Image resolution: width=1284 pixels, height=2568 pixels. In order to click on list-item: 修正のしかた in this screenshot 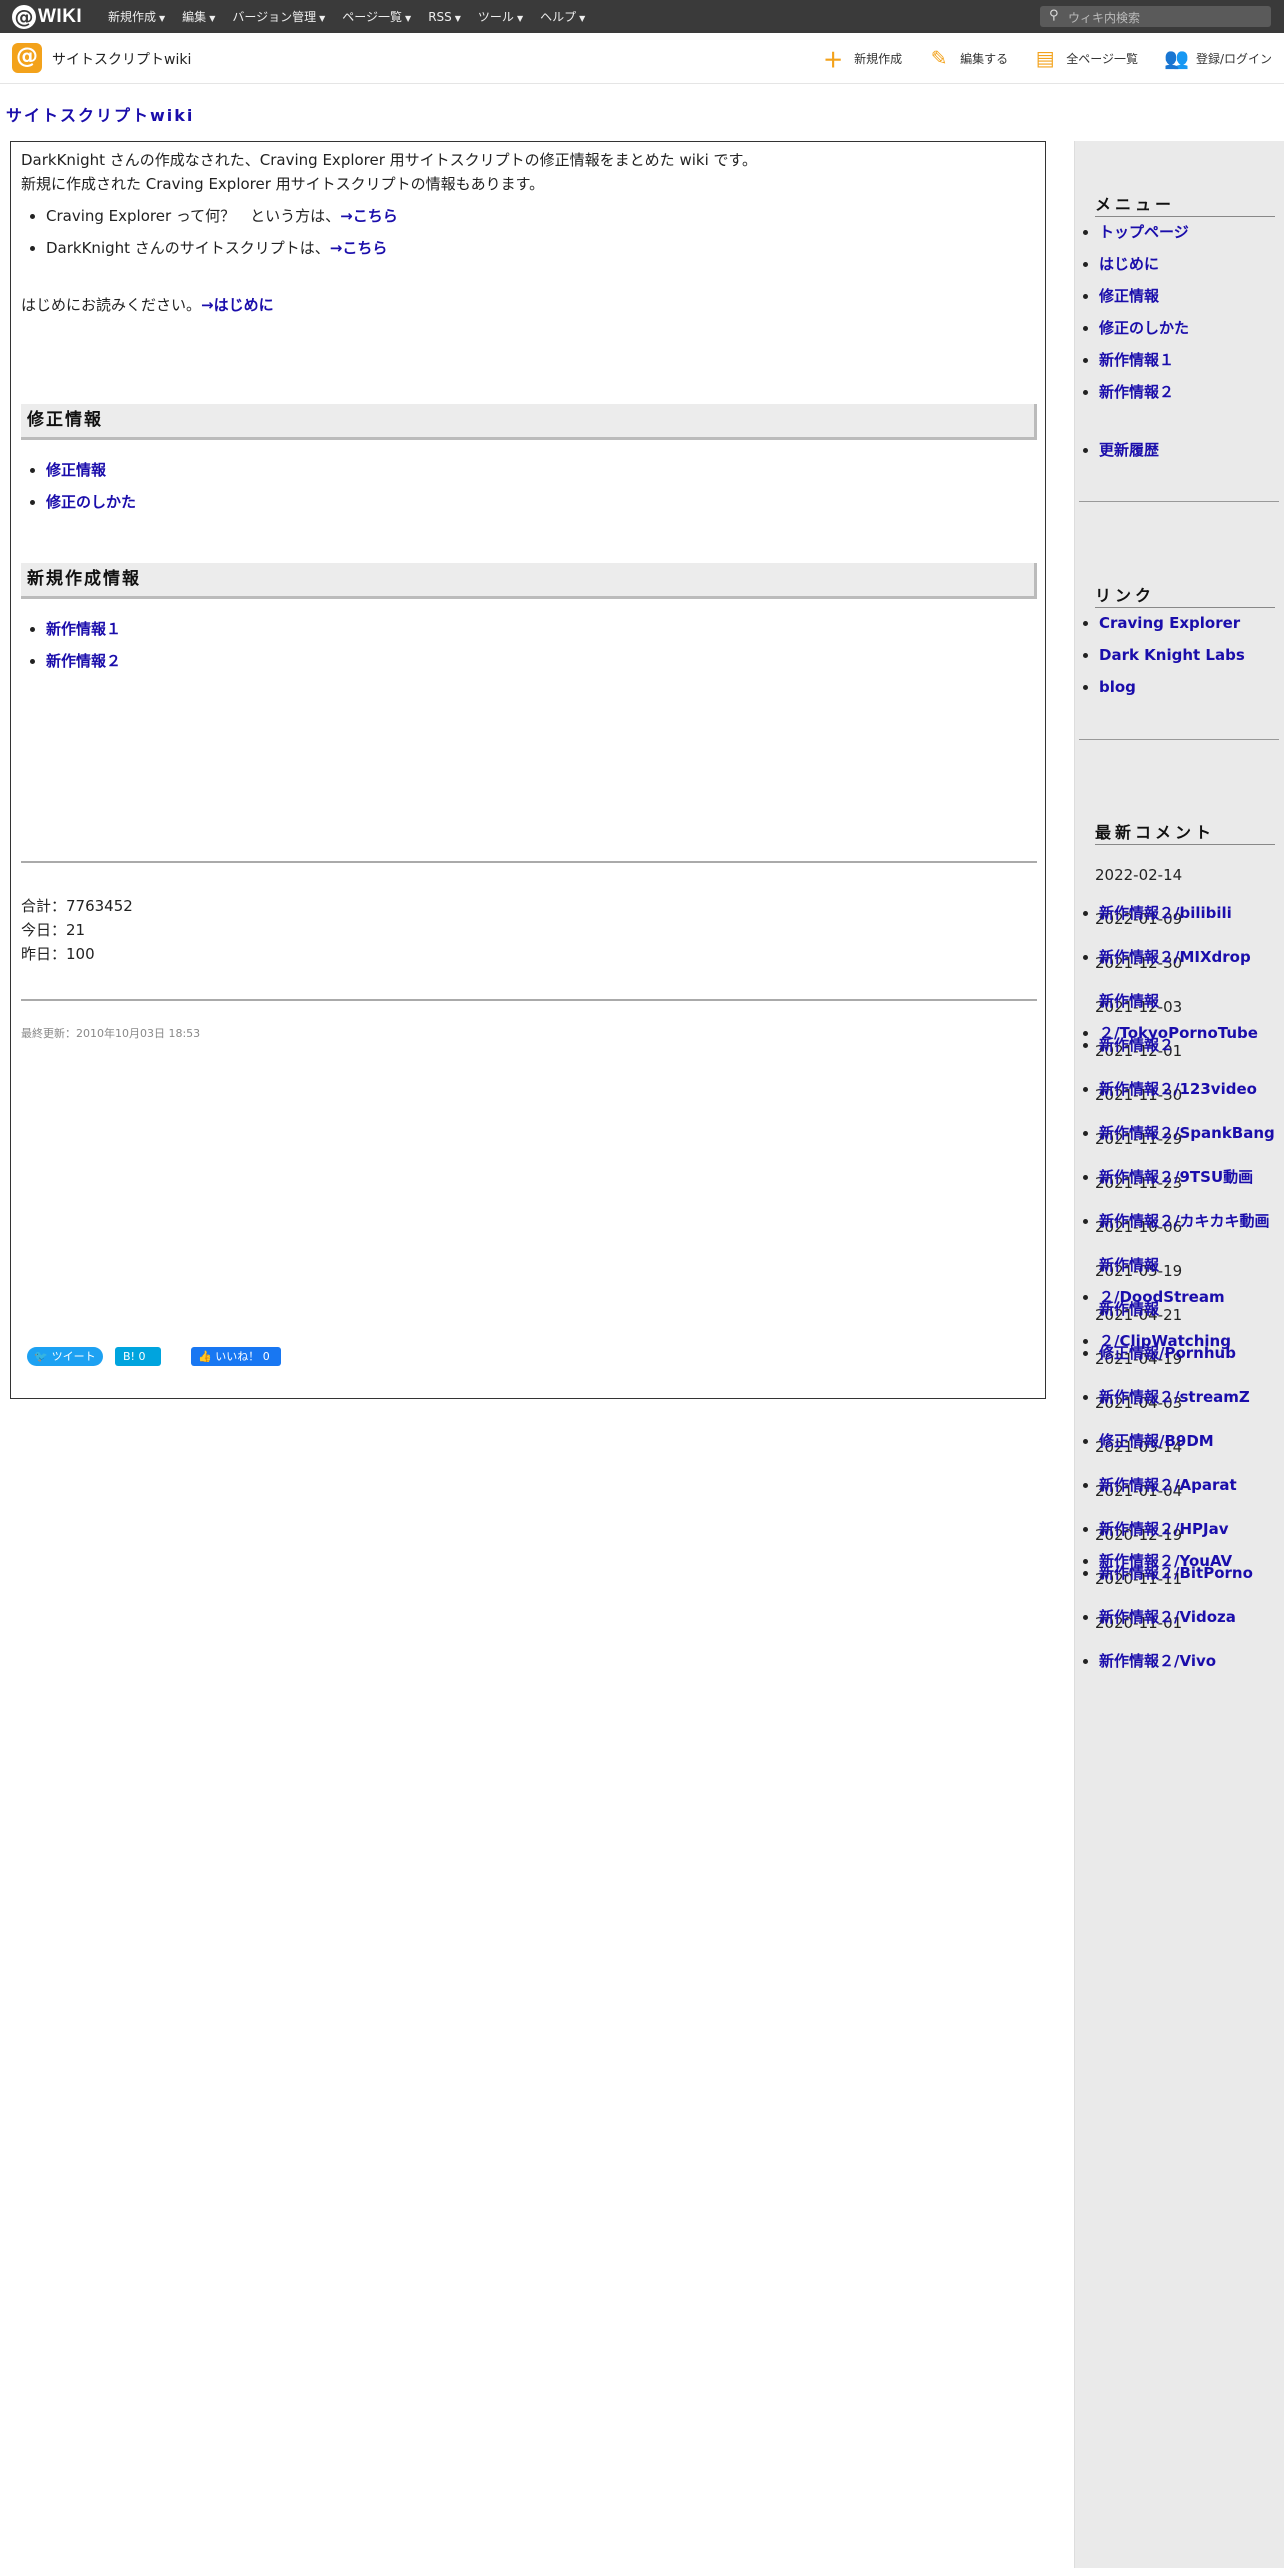, I will do `click(91, 504)`.